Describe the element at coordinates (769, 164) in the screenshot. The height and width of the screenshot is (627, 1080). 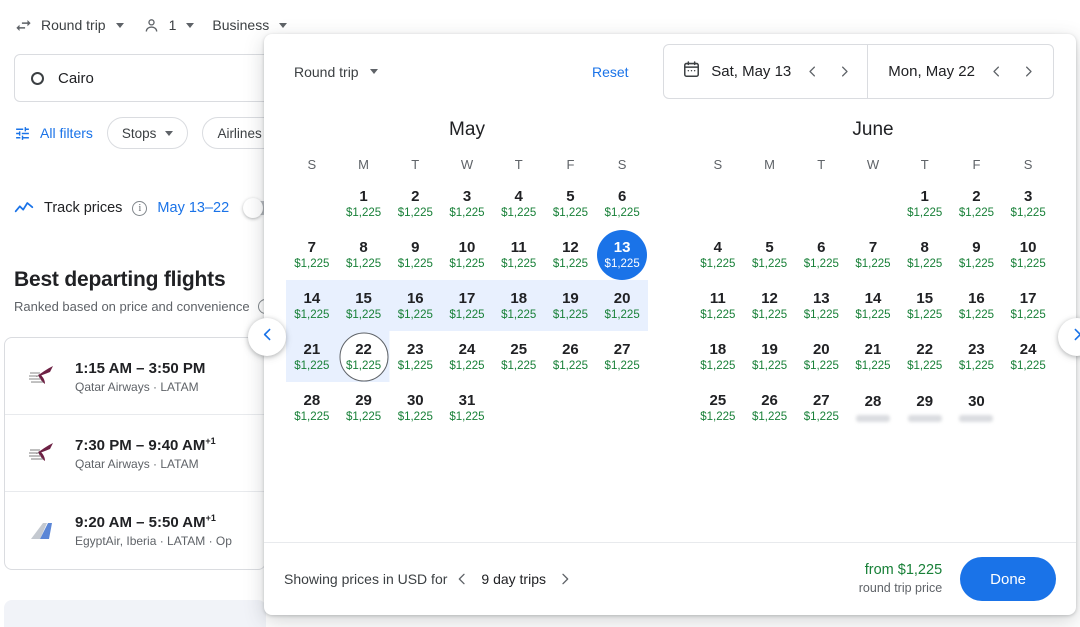
I see `weekday-label: M` at that location.